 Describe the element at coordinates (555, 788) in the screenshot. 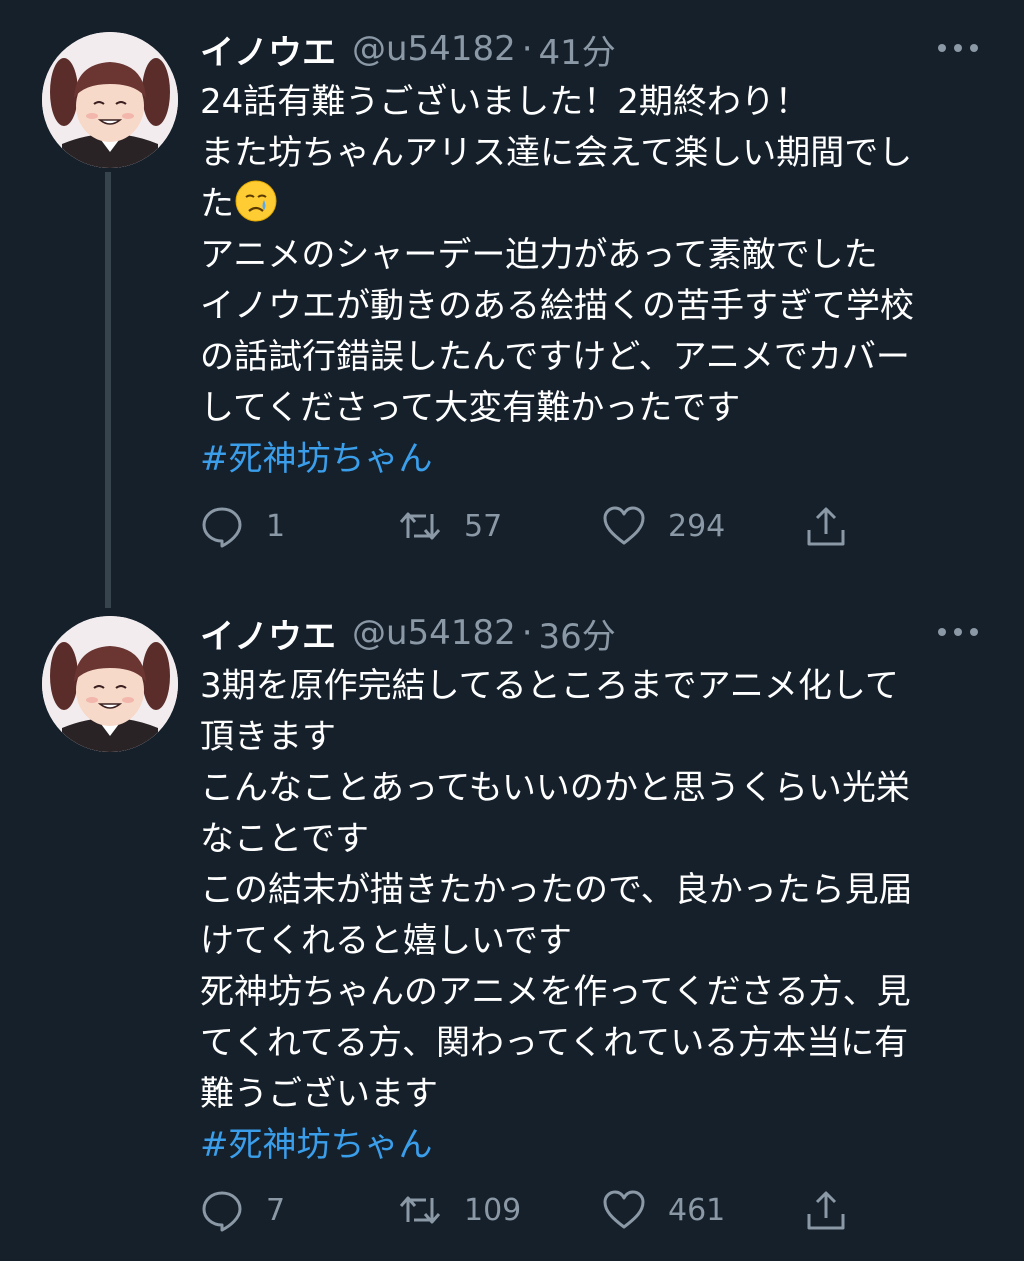

I see `tweet-text-line: こんなことあってもいいのかと思うくらい光栄` at that location.